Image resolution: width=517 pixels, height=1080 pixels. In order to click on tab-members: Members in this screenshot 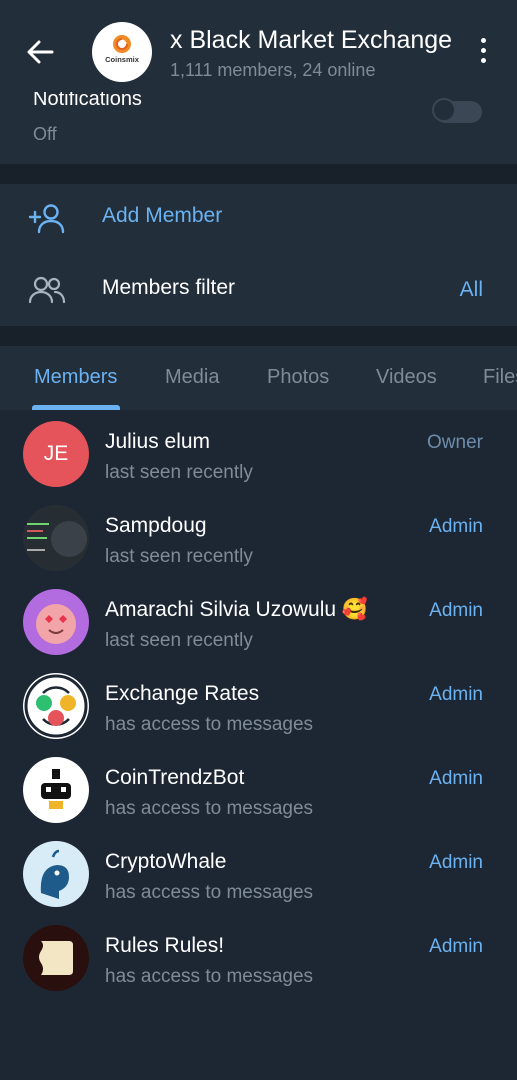, I will do `click(75, 377)`.